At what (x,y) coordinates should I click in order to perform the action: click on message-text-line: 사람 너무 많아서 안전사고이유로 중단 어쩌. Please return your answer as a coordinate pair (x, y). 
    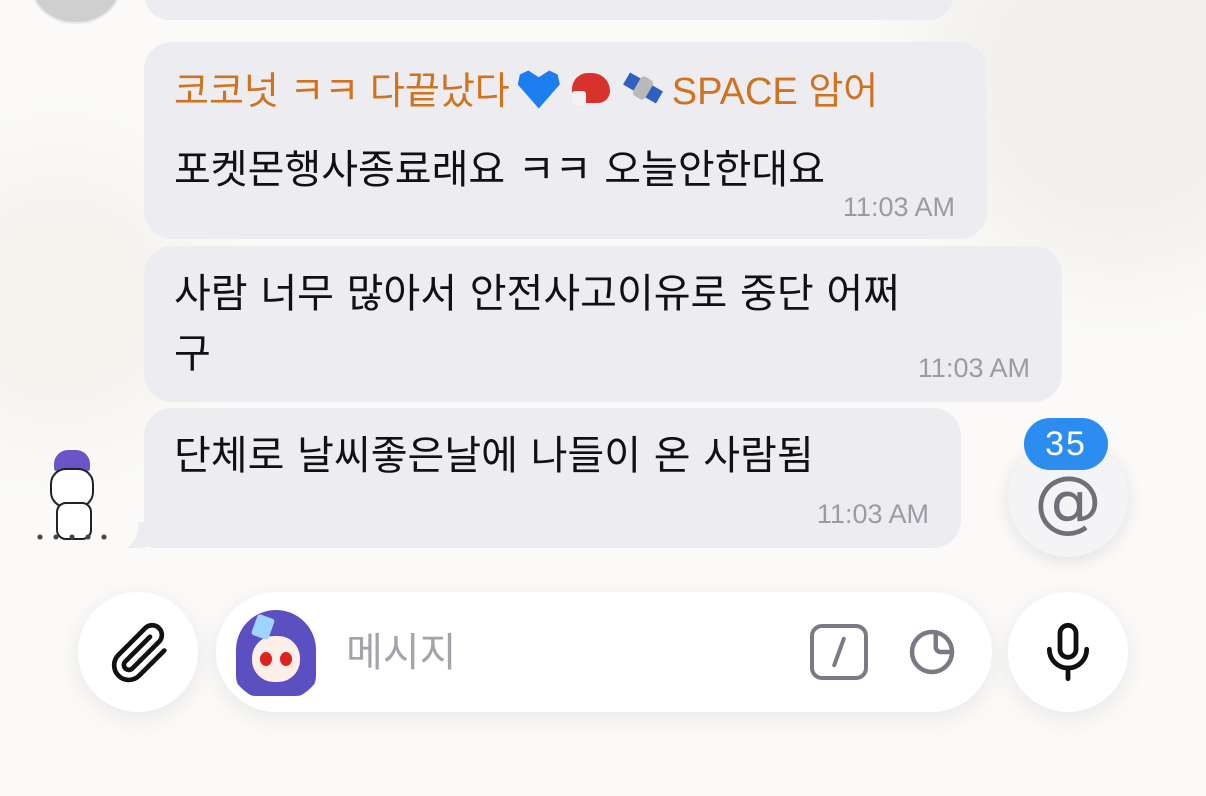
    Looking at the image, I should click on (537, 294).